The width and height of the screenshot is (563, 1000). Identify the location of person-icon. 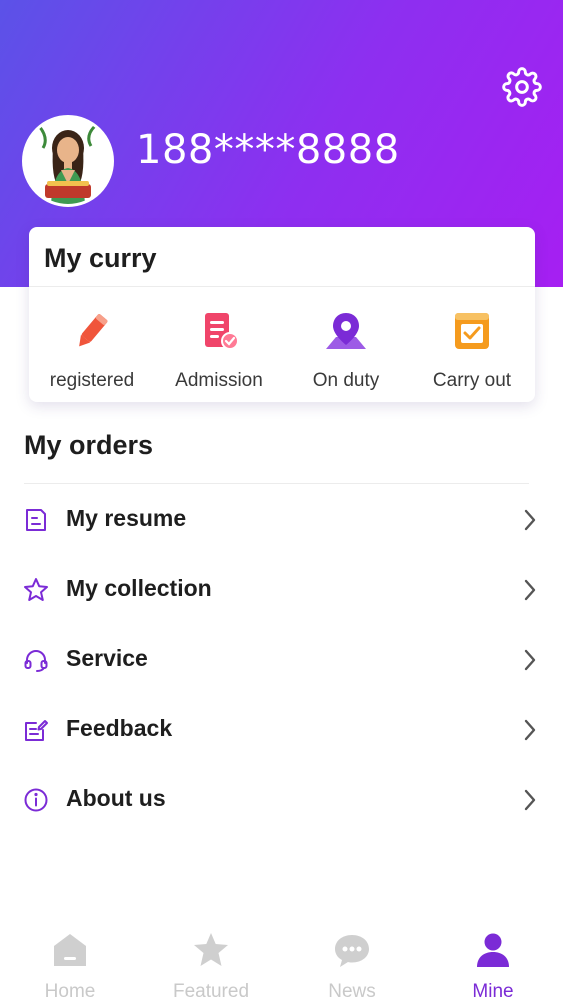
(493, 950).